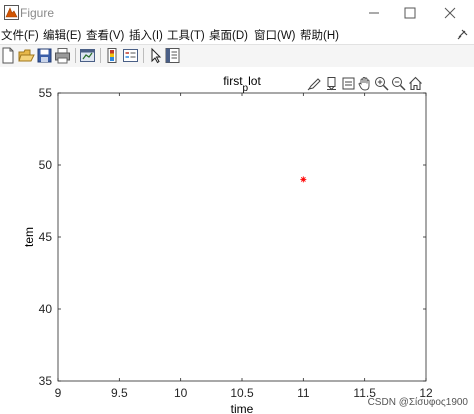 The image size is (474, 414). I want to click on home-icon, so click(415, 83).